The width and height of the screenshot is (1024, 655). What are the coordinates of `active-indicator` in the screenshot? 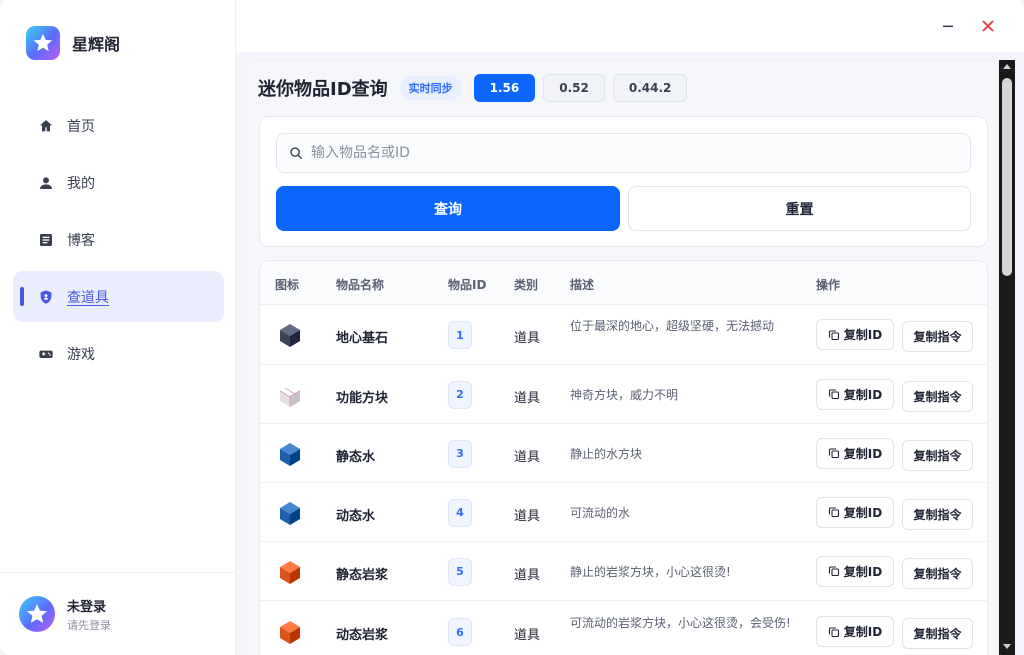 It's located at (22, 296).